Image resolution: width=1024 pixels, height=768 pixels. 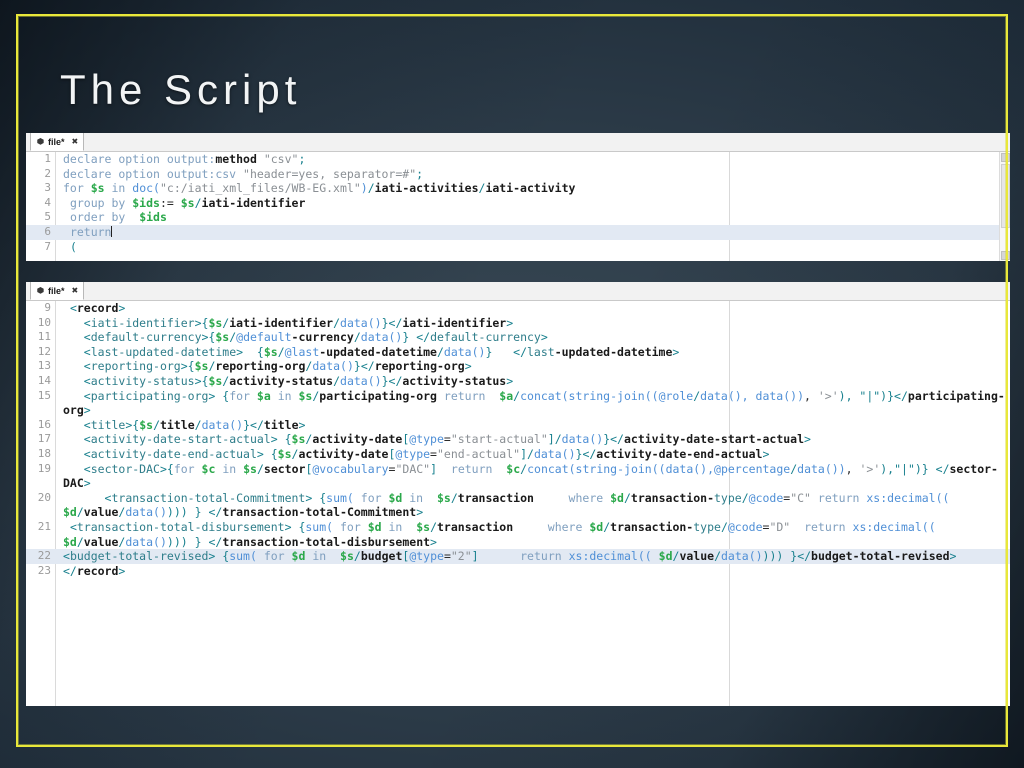 I want to click on editor-tab-file-bottom: ⬢ file* ✖, so click(x=57, y=291).